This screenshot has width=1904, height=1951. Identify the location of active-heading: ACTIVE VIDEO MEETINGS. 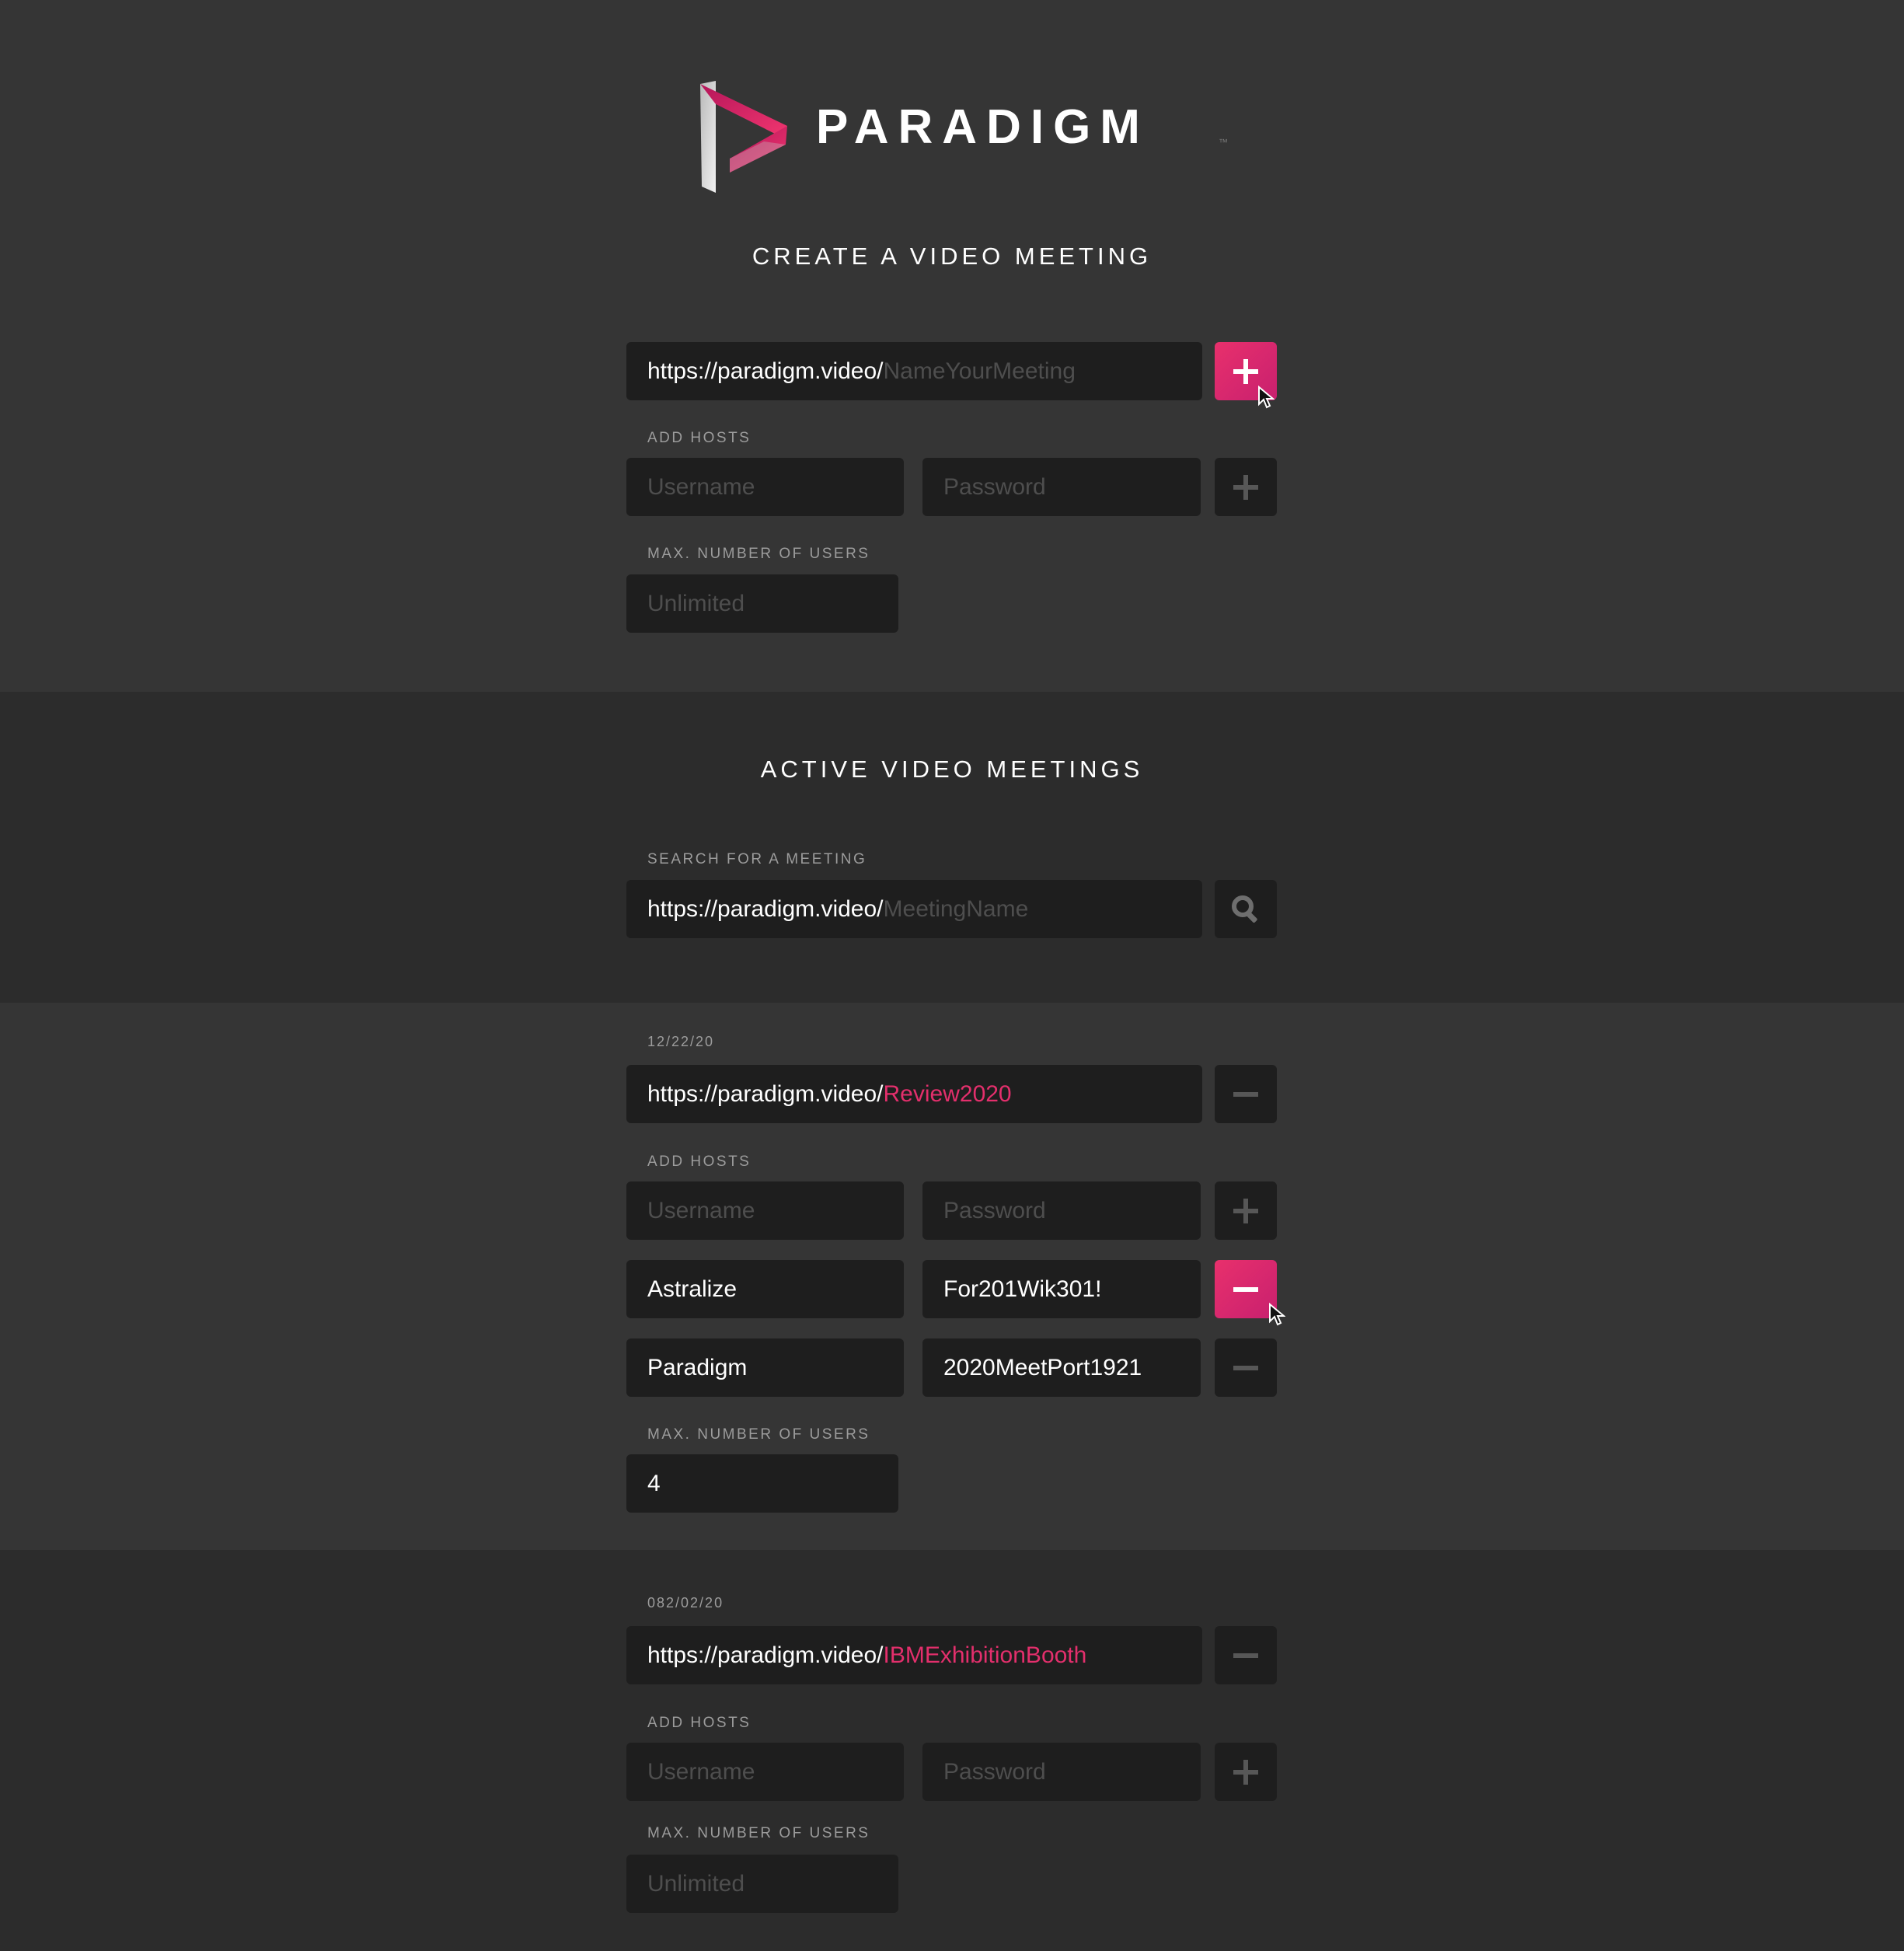
(952, 769).